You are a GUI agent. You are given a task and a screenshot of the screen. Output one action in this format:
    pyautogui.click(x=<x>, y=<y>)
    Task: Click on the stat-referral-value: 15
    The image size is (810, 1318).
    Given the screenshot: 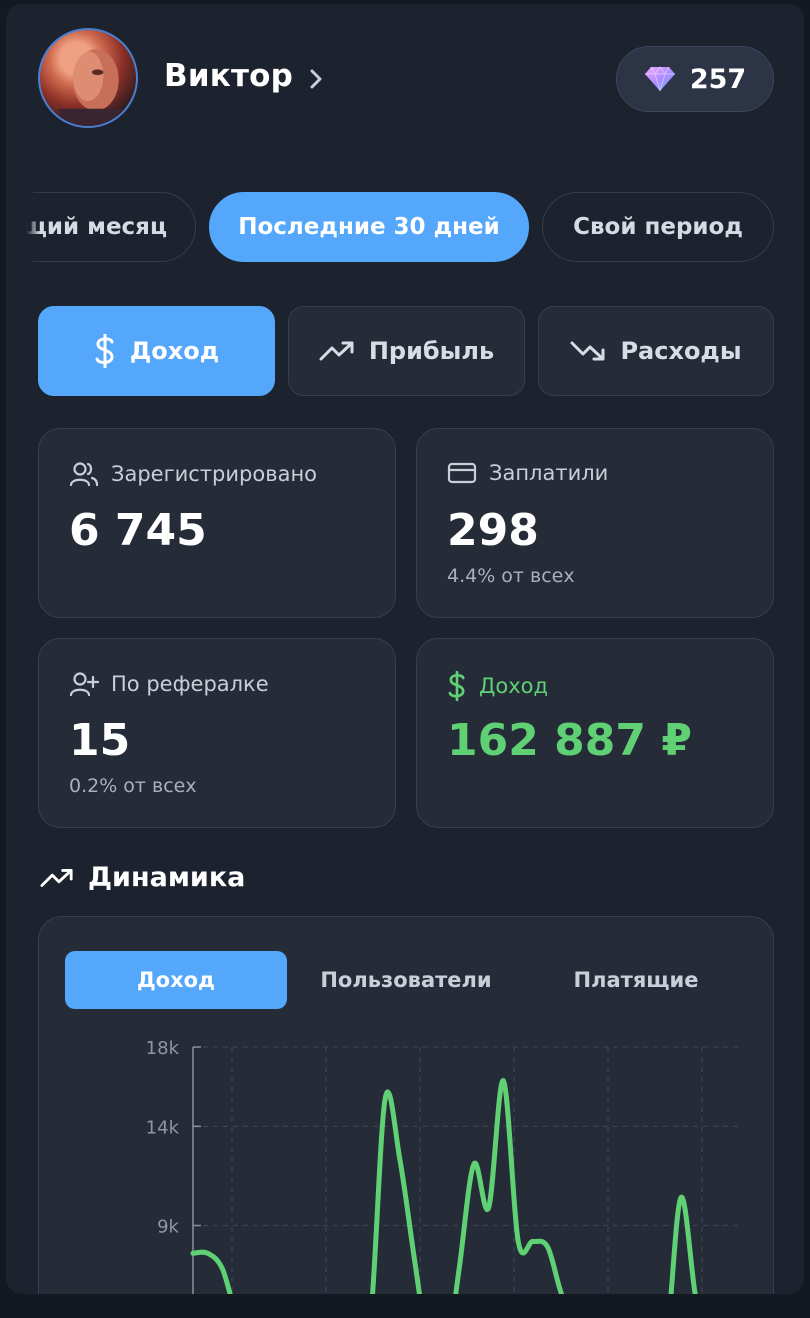 What is the action you would take?
    pyautogui.click(x=100, y=740)
    